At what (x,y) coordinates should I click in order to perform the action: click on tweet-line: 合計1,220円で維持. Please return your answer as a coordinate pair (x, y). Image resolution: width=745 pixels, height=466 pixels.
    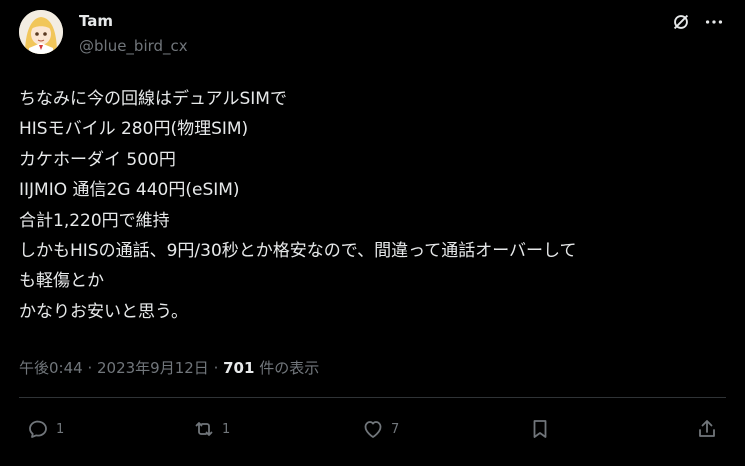
    Looking at the image, I should click on (94, 220).